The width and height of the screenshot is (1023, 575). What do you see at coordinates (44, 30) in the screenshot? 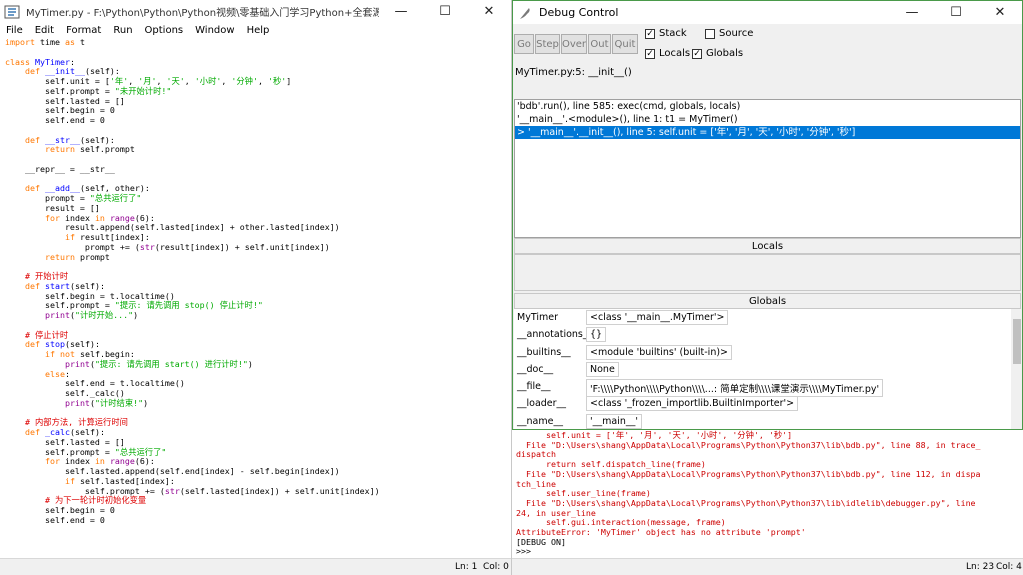
I see `menu-edit: Edit` at bounding box center [44, 30].